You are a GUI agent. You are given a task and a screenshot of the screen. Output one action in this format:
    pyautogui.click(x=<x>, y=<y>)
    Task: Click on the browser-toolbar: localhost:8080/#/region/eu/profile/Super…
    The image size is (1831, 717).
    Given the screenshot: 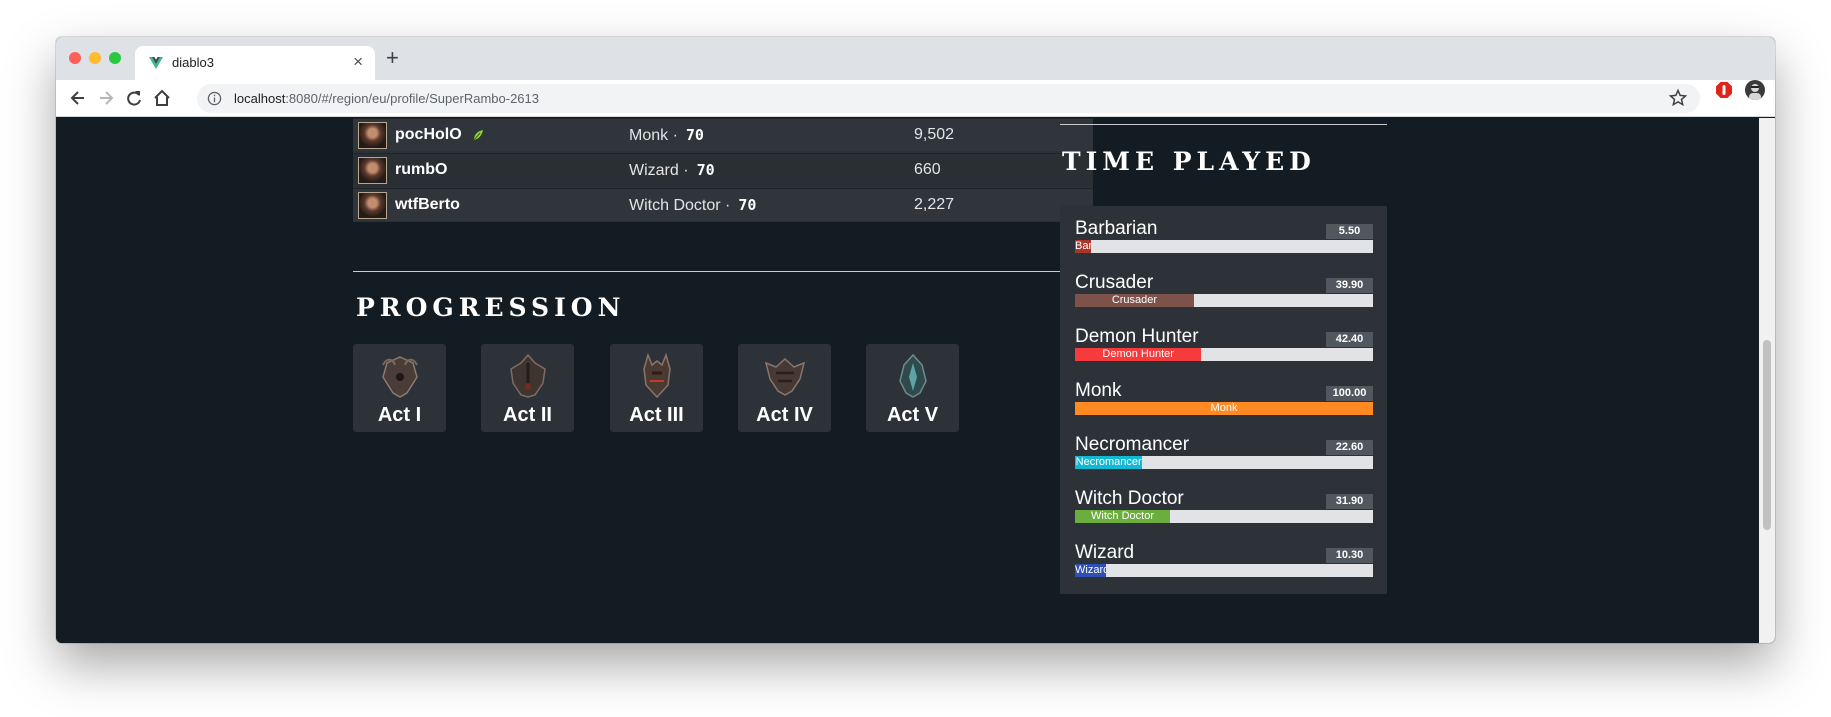 What is the action you would take?
    pyautogui.click(x=915, y=98)
    